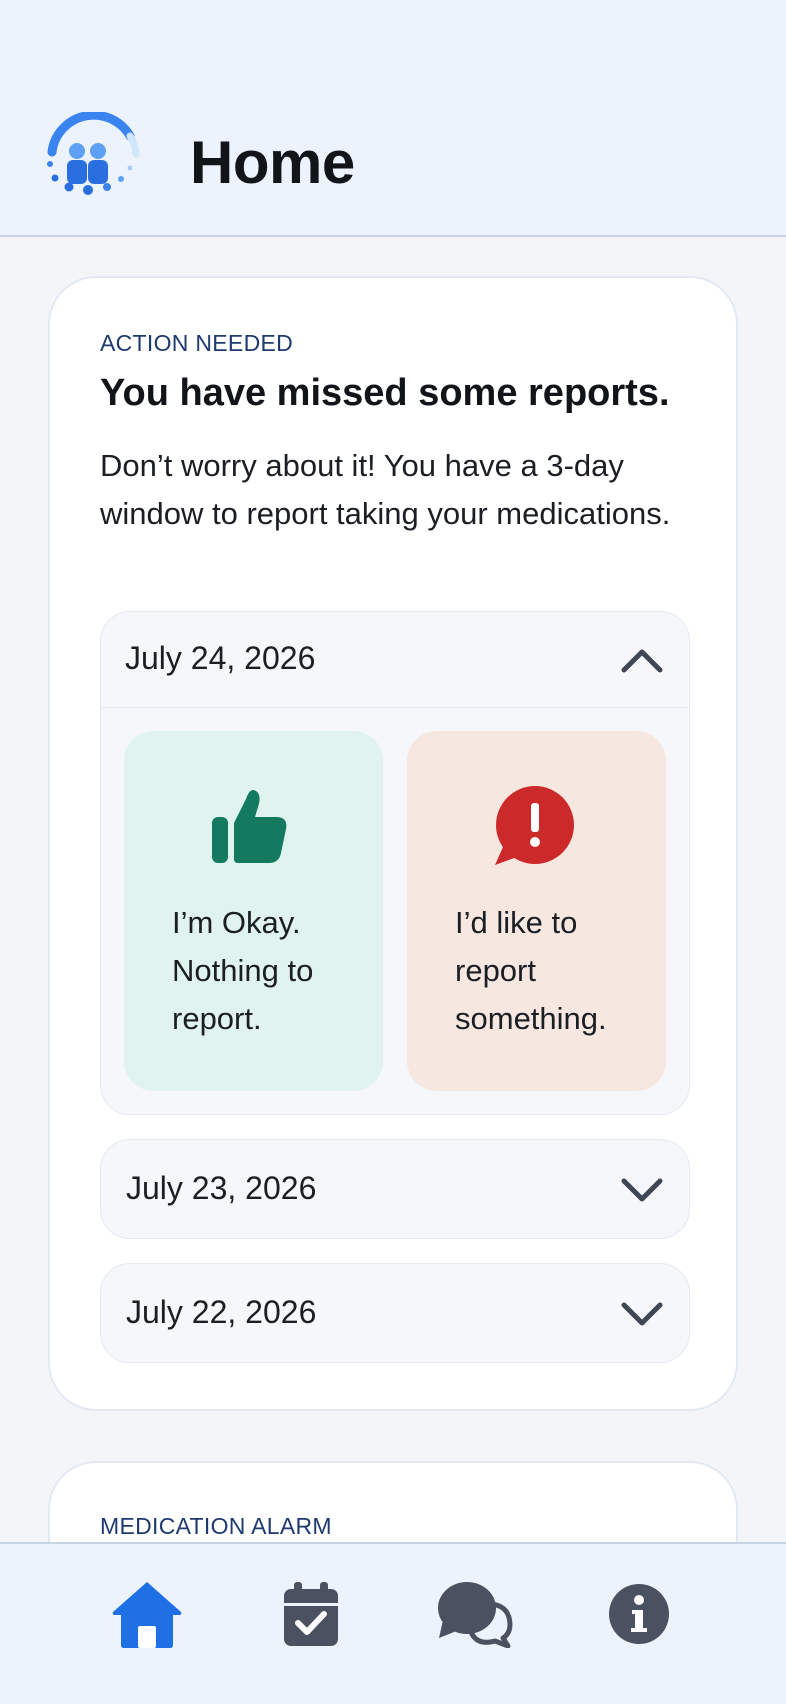  I want to click on bottom-navigation, so click(393, 1623).